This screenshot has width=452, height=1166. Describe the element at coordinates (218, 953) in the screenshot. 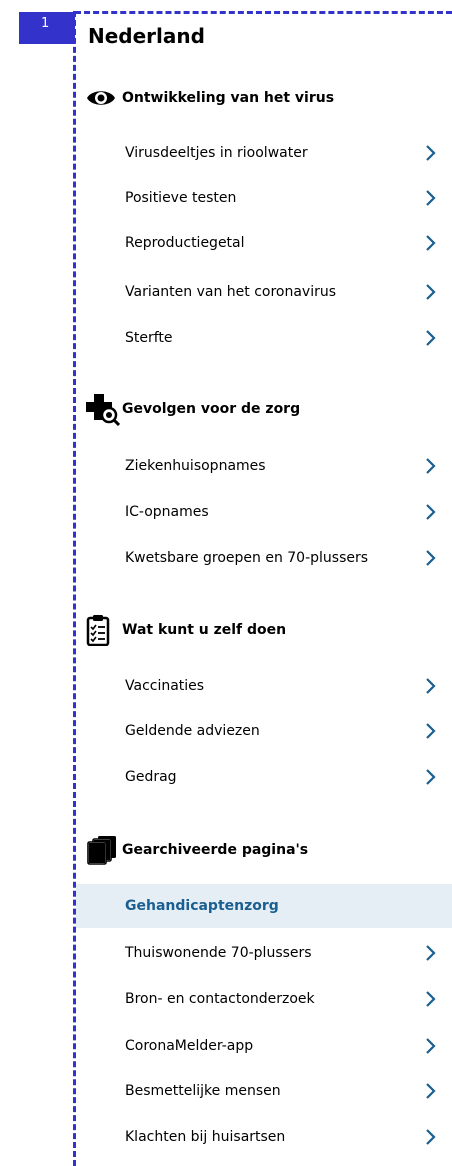

I see `nav-item-label: Thuiswonende 70-plussers` at that location.